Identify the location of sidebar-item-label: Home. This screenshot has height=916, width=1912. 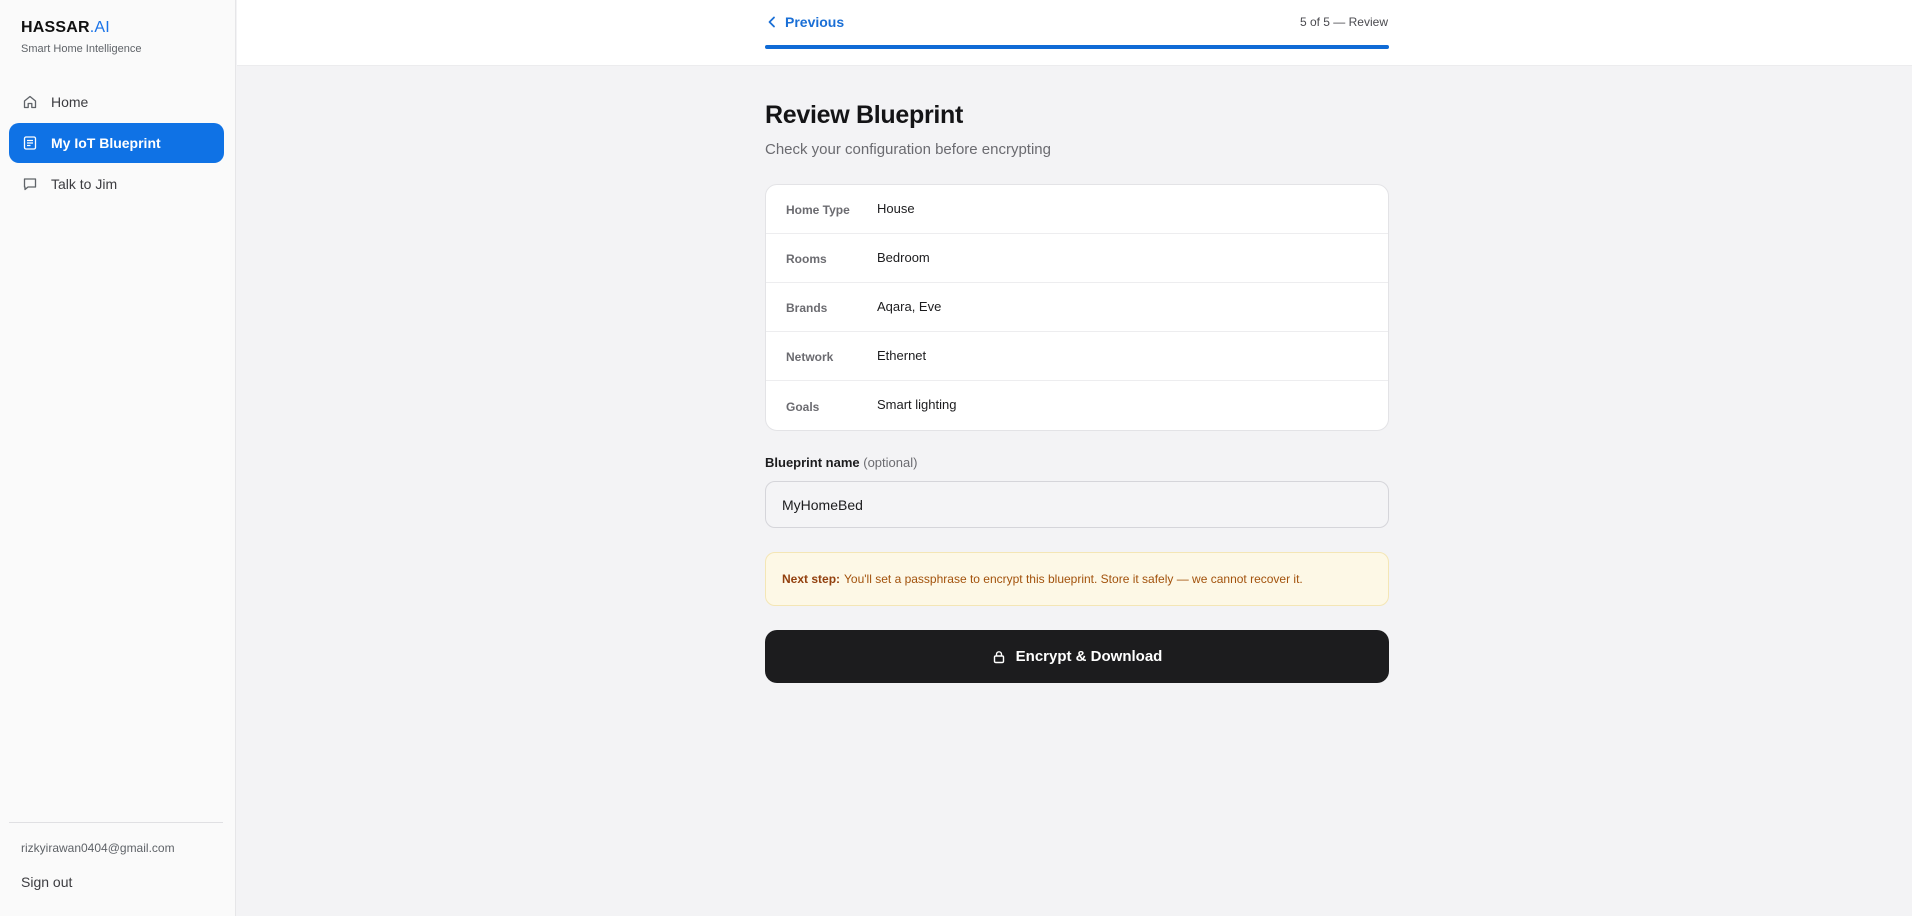
(70, 102).